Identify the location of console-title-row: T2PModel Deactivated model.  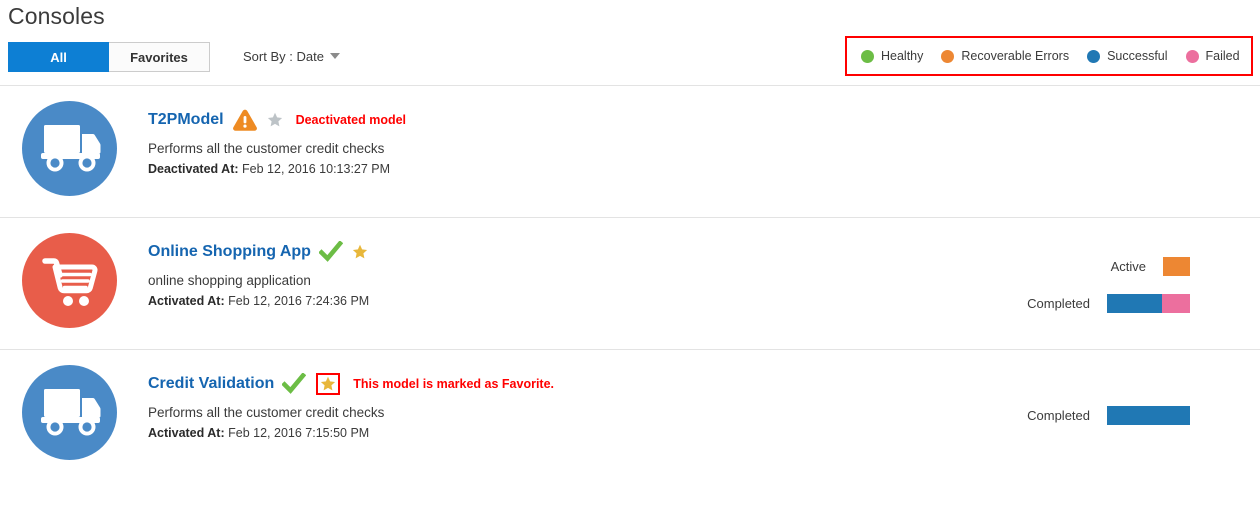
(277, 120).